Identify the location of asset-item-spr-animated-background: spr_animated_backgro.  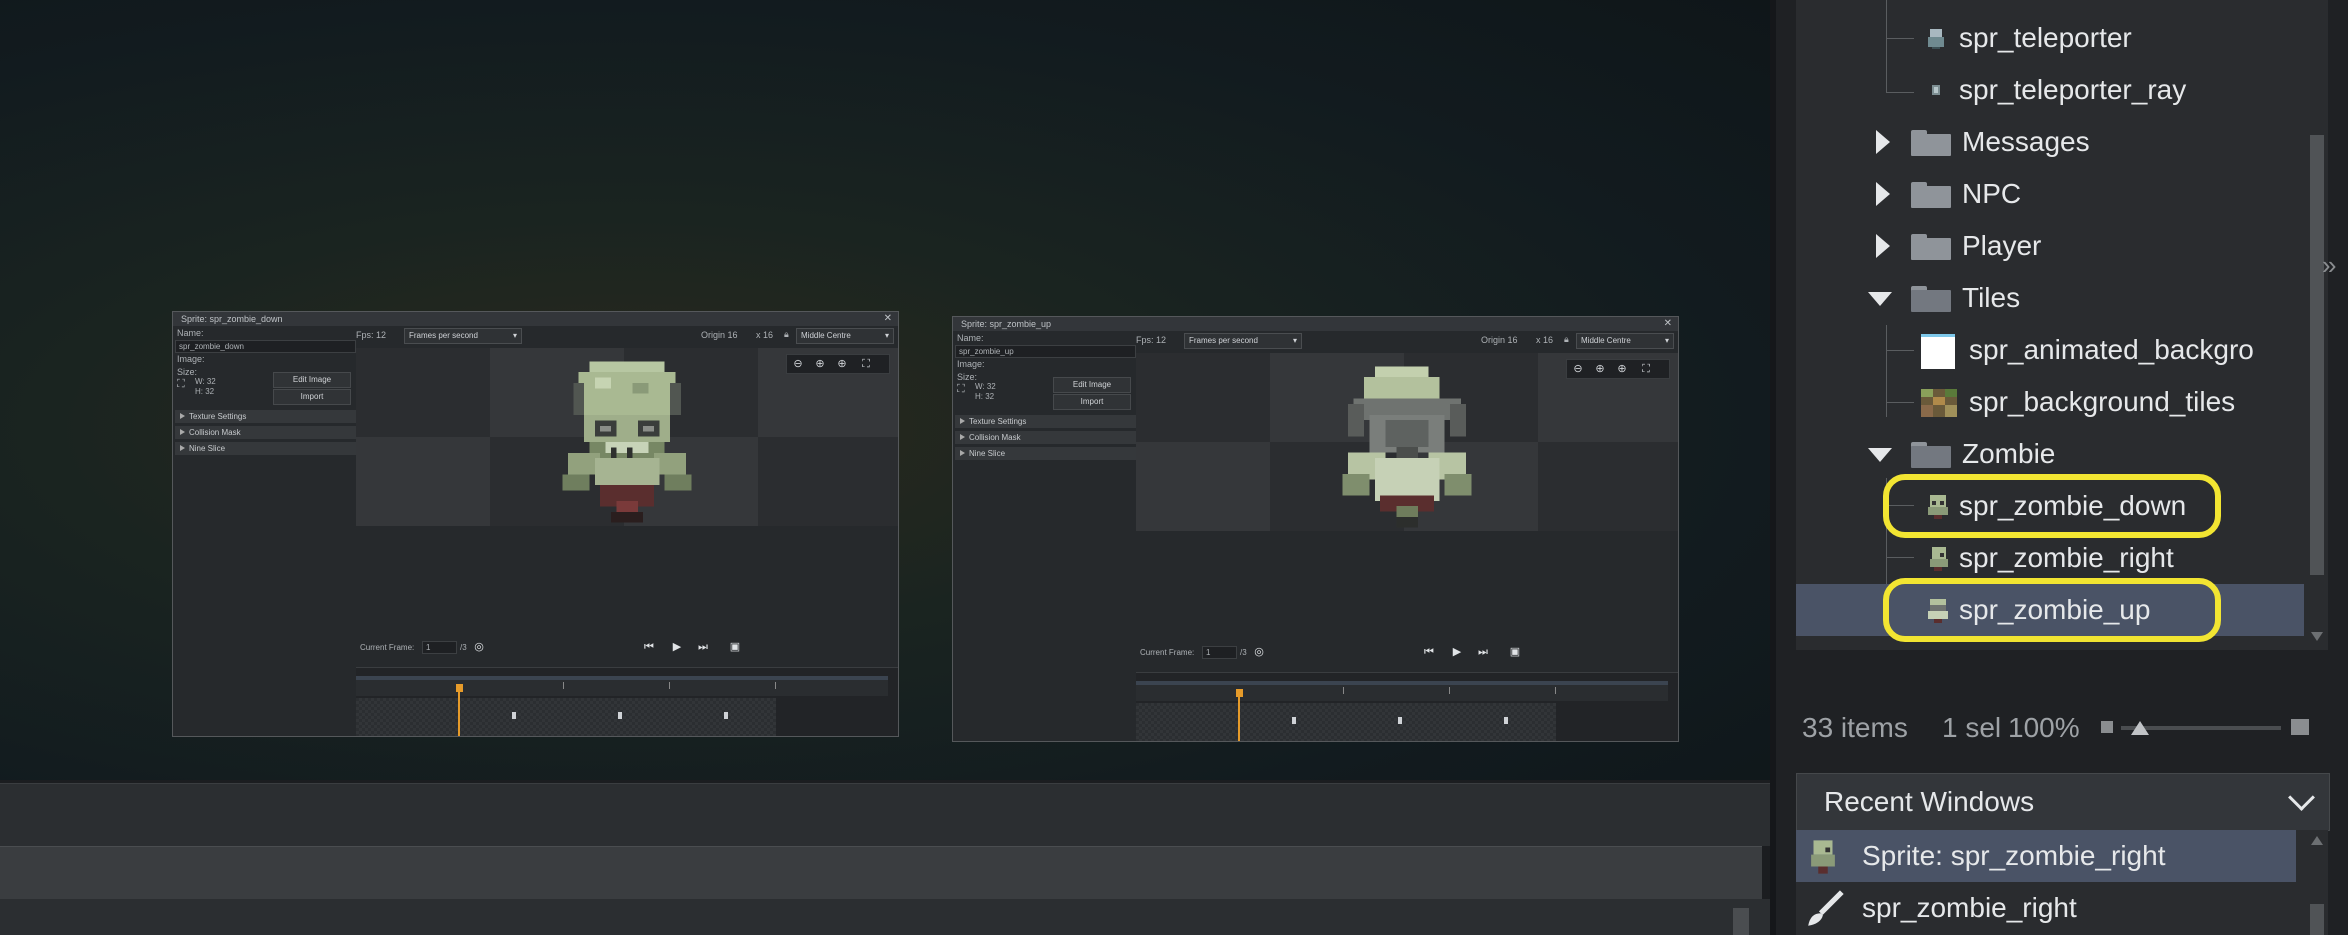
(2062, 350).